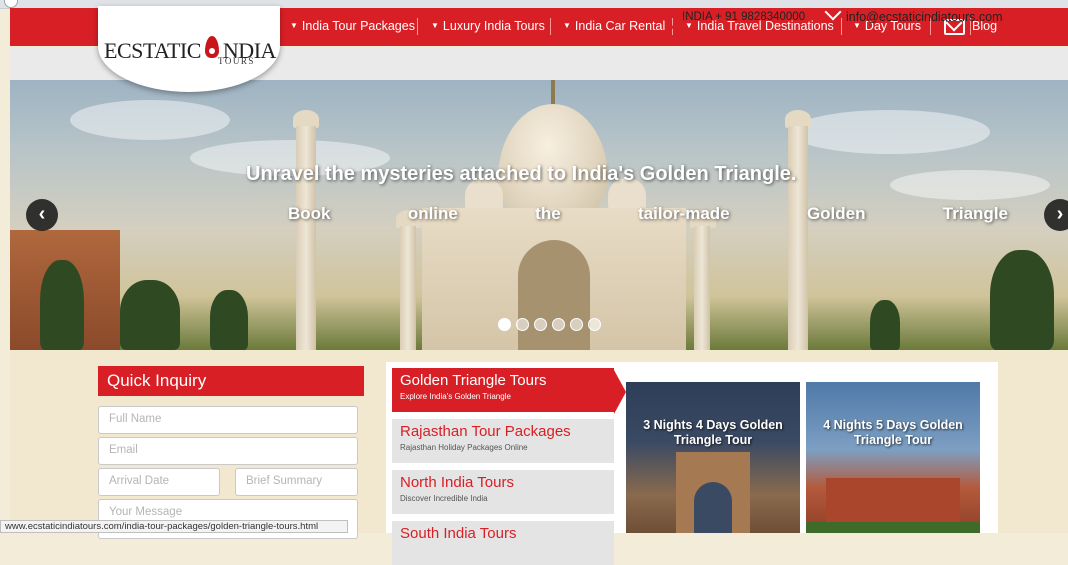 This screenshot has height=565, width=1068. What do you see at coordinates (485, 431) in the screenshot?
I see `tab-title: Rajasthan Tour Packages` at bounding box center [485, 431].